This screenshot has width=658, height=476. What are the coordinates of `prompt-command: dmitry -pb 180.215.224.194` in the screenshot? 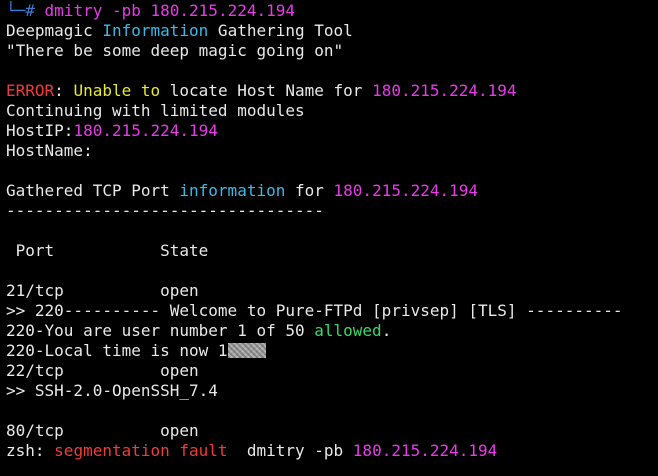 It's located at (169, 10).